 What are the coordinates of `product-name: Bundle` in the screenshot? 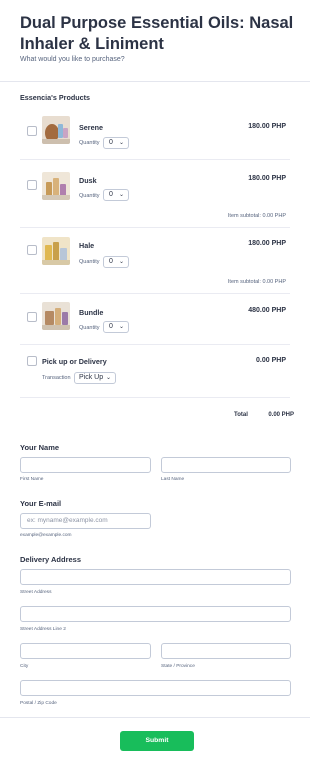 It's located at (91, 312).